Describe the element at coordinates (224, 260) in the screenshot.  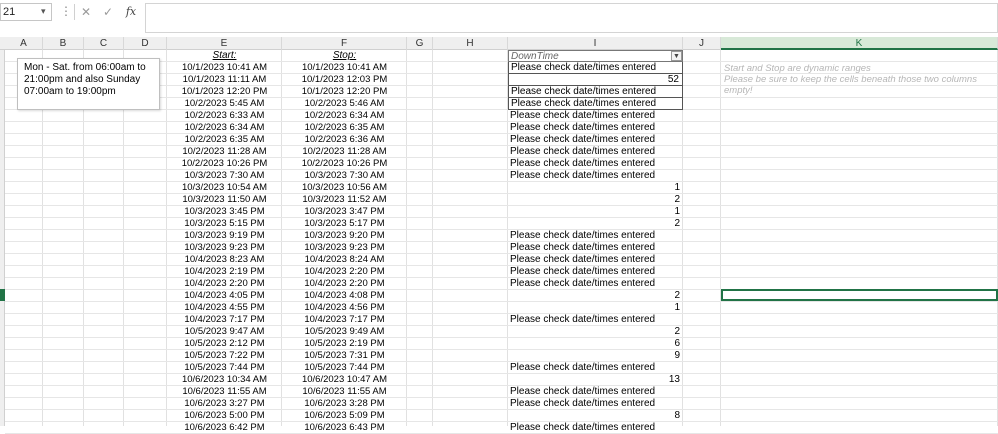
I see `start-cell: 10/4/2023 8:23 AM` at that location.